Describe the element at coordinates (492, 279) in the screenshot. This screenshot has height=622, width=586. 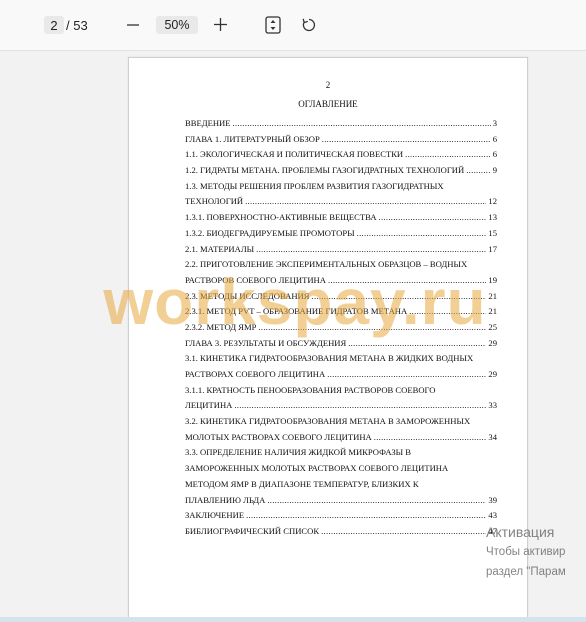
I see `toc-entry-page: 19` at that location.